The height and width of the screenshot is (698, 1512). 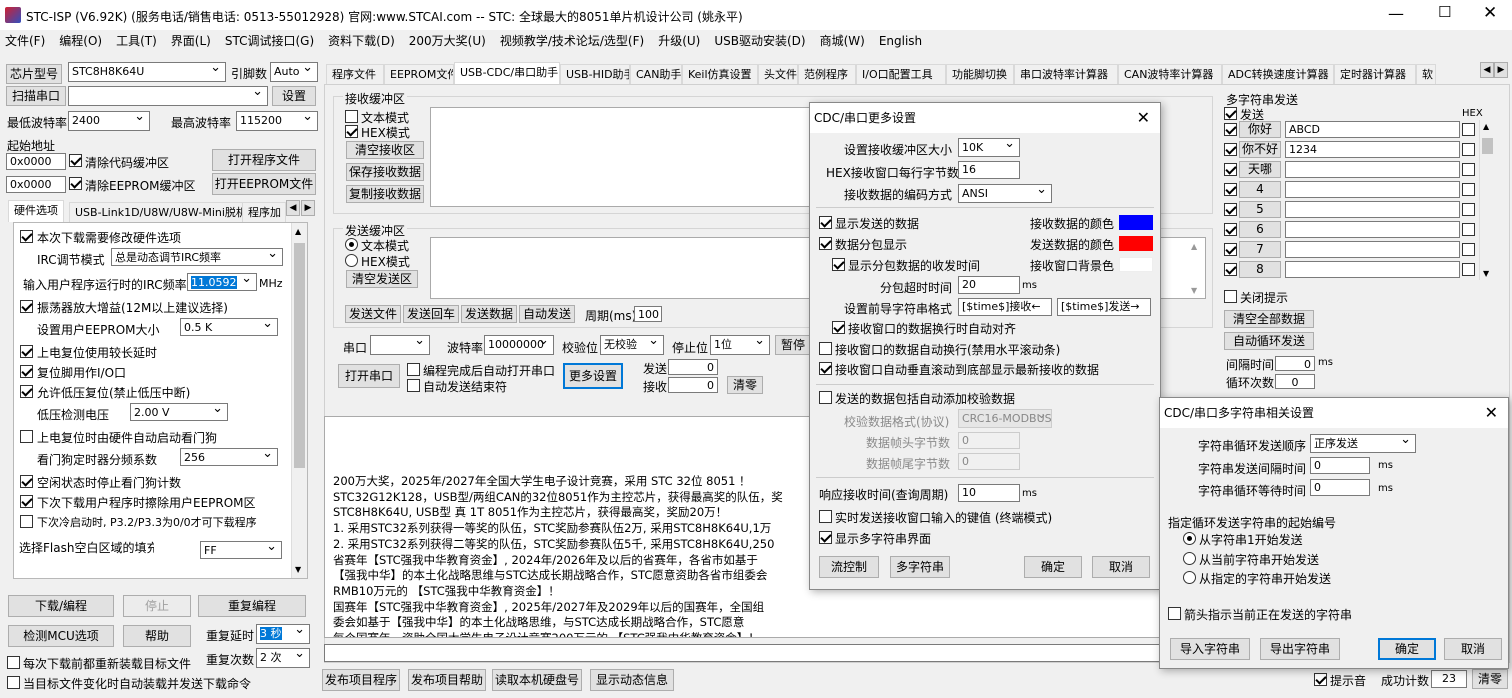 What do you see at coordinates (252, 606) in the screenshot?
I see `repeat-program-button: 重复编程` at bounding box center [252, 606].